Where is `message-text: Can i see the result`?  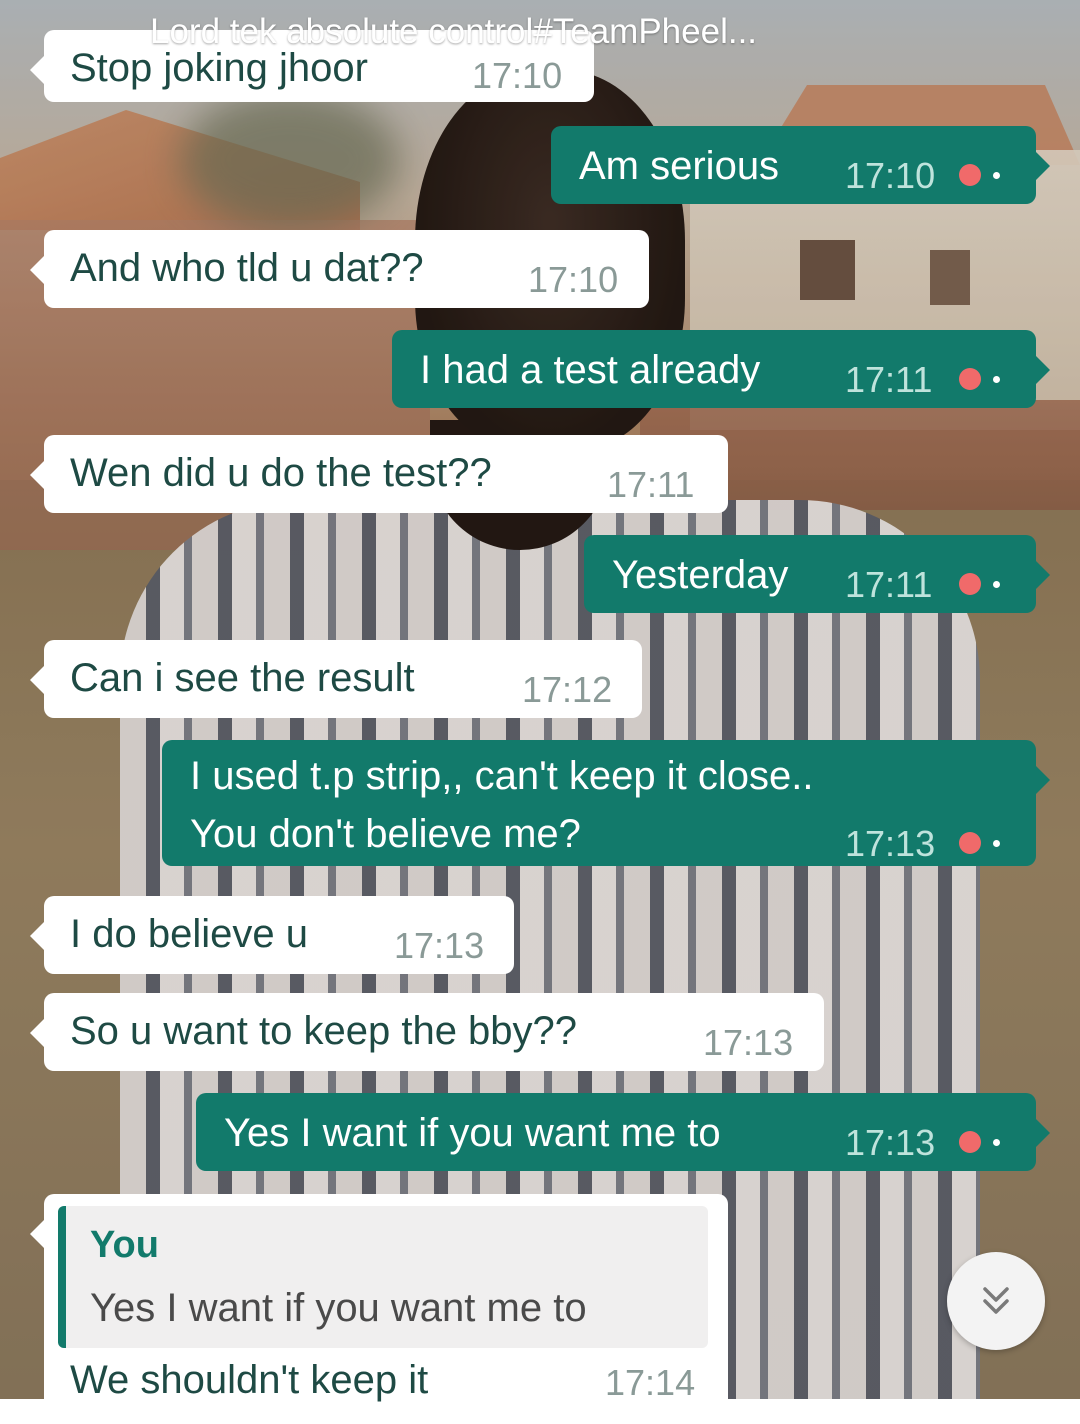
message-text: Can i see the result is located at coordinates (242, 678).